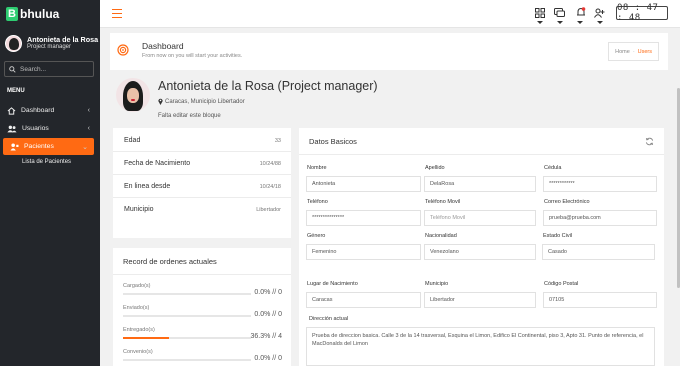  Describe the element at coordinates (14, 146) in the screenshot. I see `patients-icon` at that location.